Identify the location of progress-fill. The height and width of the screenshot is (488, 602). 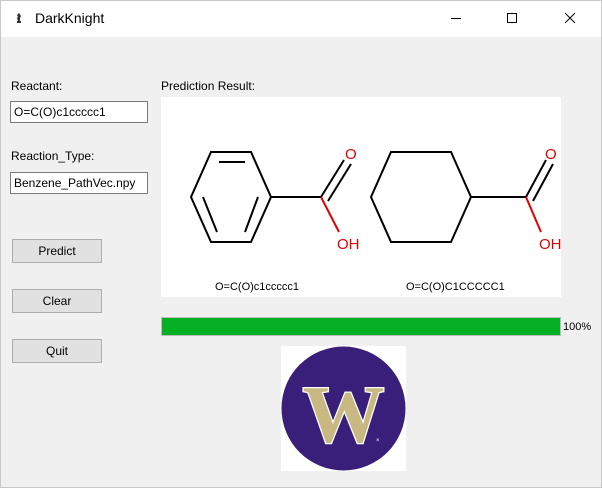
(361, 326).